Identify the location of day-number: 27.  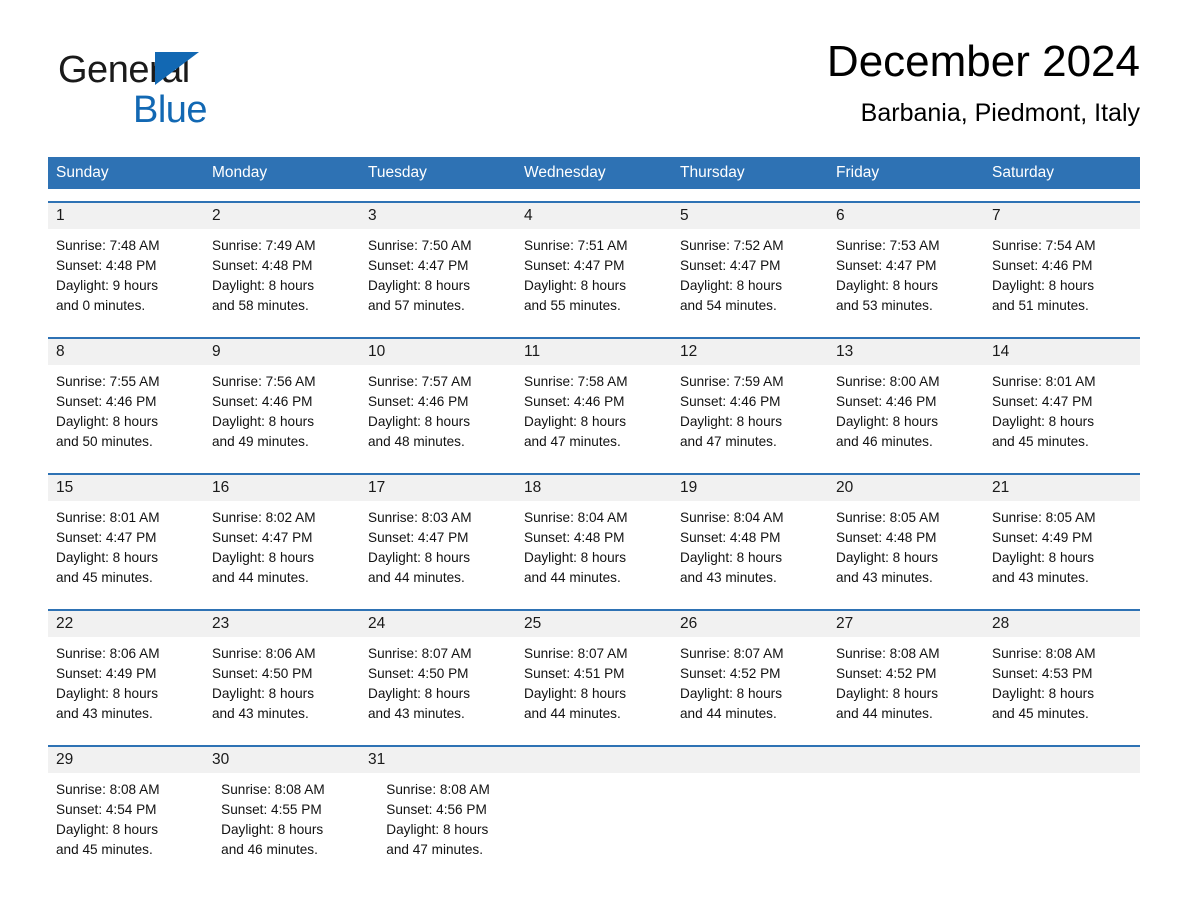
(906, 624).